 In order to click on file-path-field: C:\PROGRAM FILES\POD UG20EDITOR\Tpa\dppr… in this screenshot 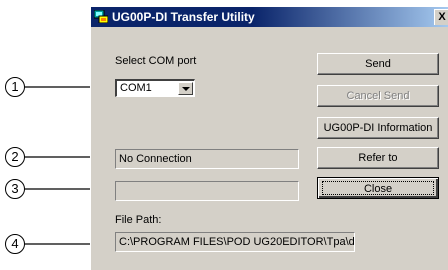, I will do `click(235, 242)`.